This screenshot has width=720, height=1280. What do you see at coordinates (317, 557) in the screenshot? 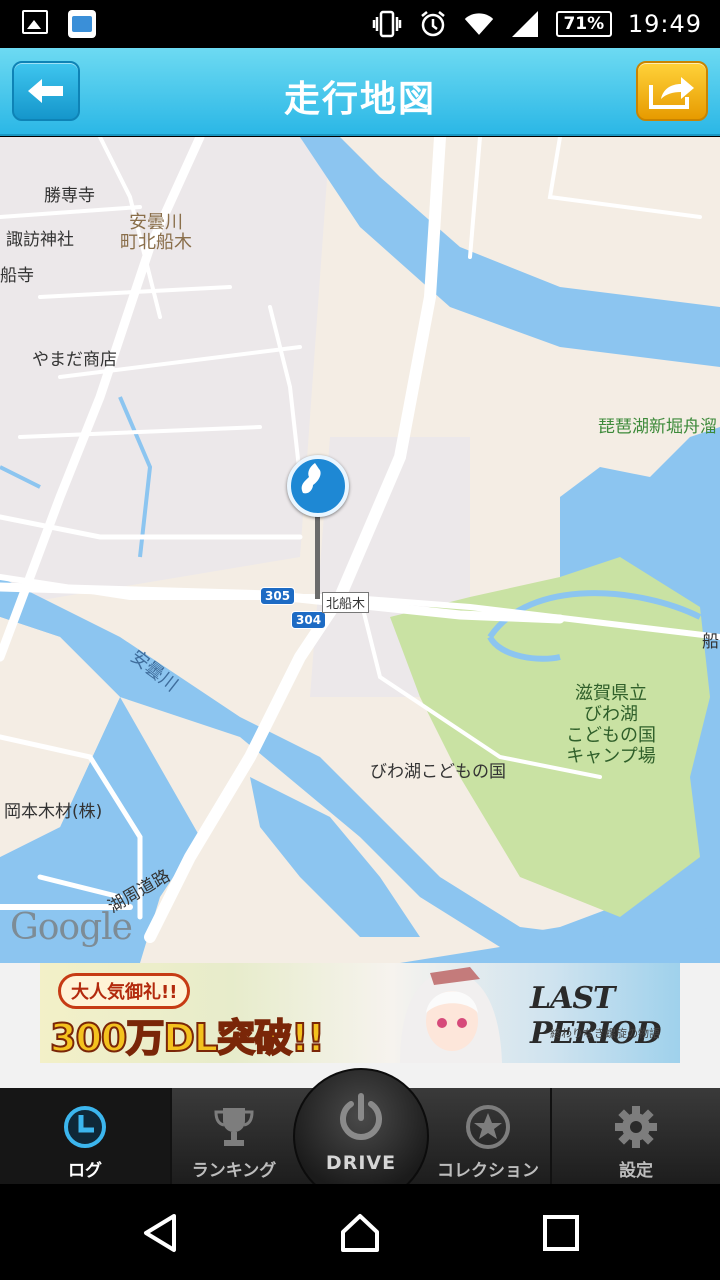
I see `pin-stem` at bounding box center [317, 557].